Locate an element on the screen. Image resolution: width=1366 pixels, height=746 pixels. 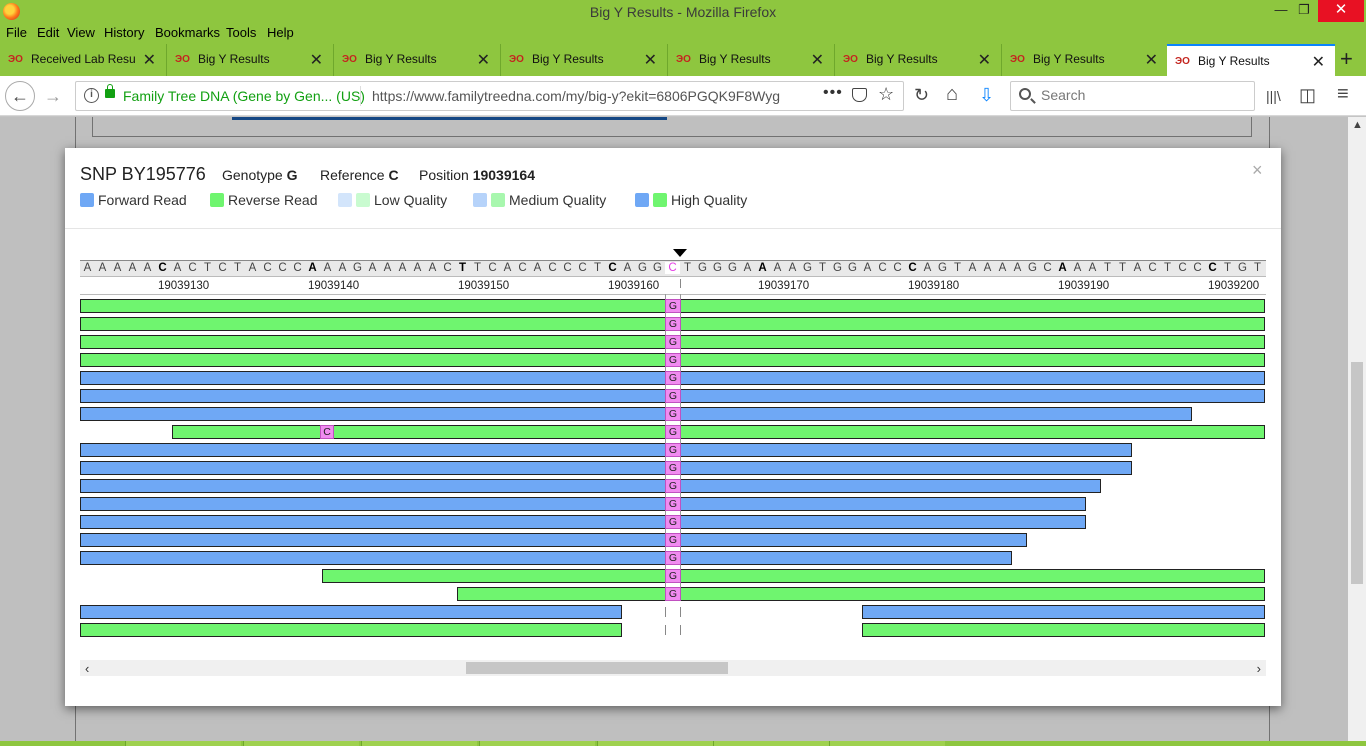
tab-6: ЭО Big Y Results ✕ is located at coordinates (918, 60).